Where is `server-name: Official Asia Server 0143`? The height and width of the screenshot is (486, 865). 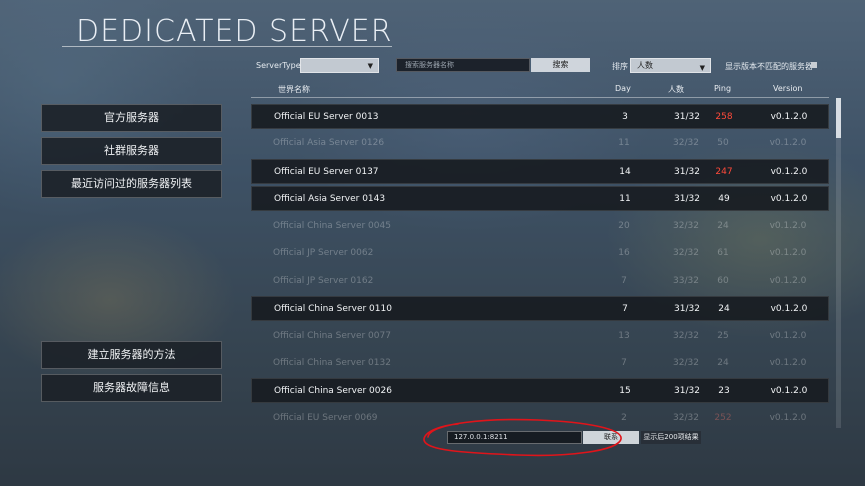
server-name: Official Asia Server 0143 is located at coordinates (330, 199).